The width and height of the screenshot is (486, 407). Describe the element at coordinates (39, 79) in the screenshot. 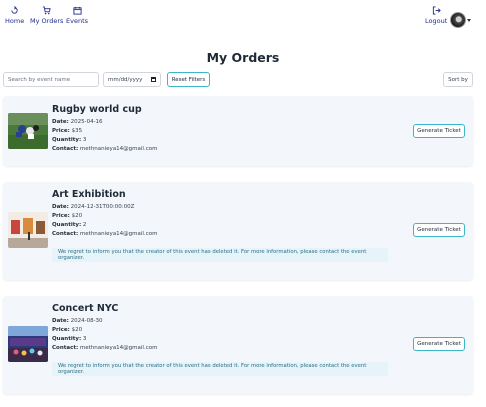

I see `search-placeholder: Search by event name` at that location.